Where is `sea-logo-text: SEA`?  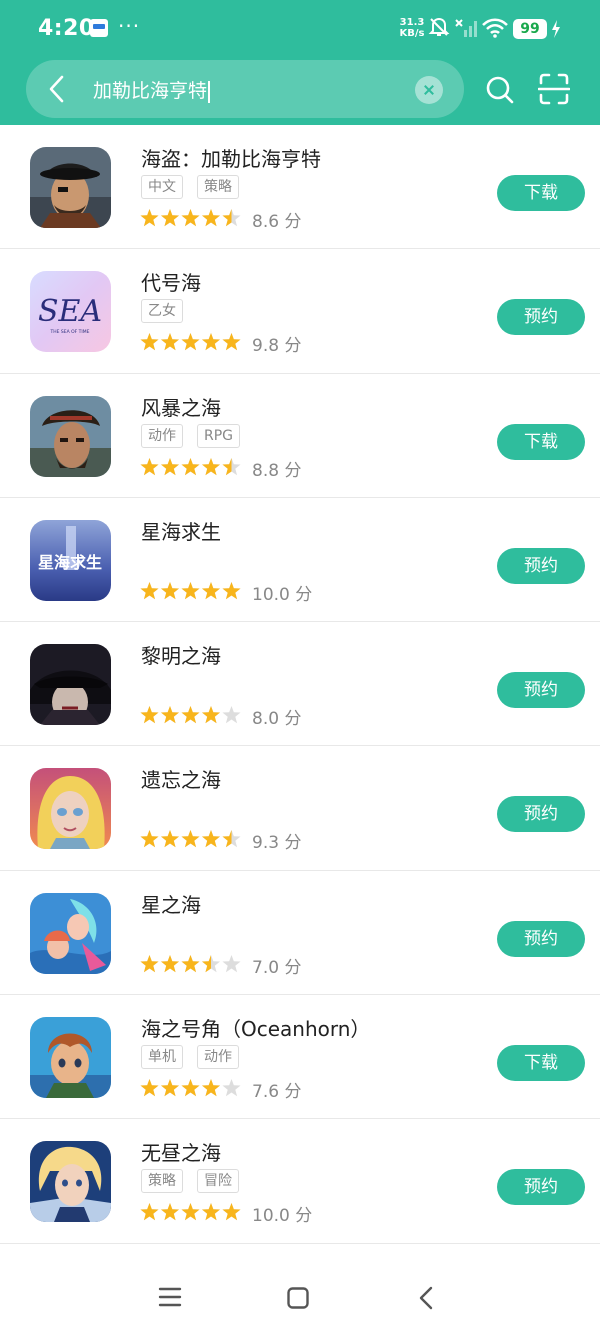 sea-logo-text: SEA is located at coordinates (70, 311).